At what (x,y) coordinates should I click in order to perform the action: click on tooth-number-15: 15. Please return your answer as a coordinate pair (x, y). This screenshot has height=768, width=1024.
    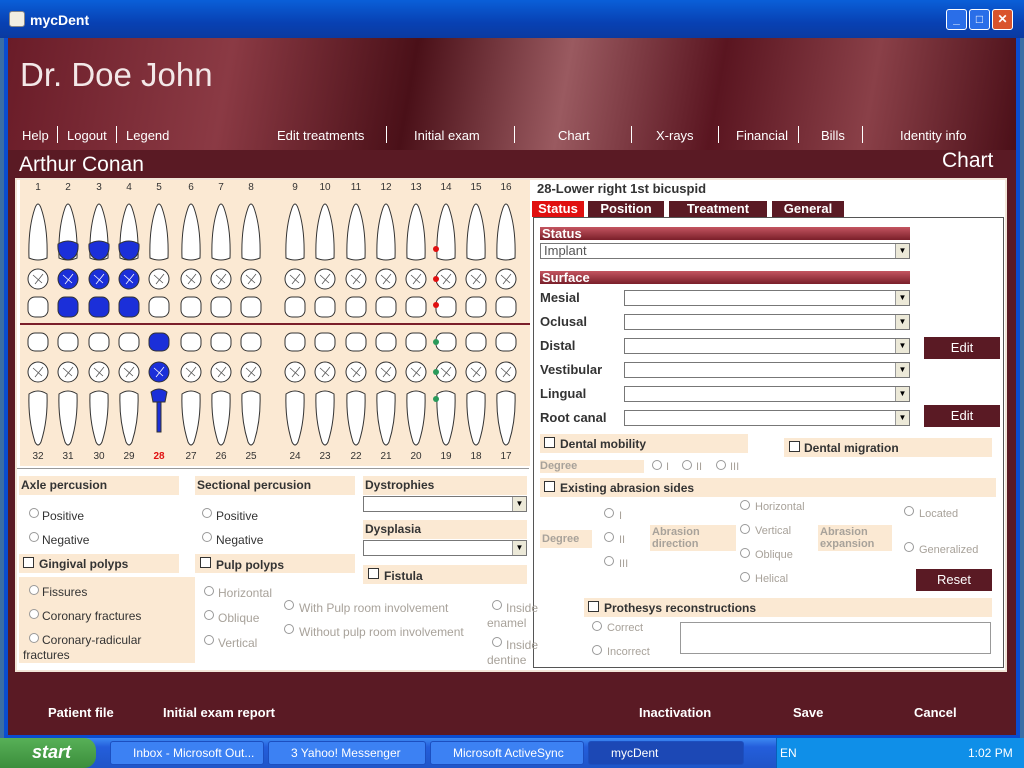
    Looking at the image, I should click on (476, 187).